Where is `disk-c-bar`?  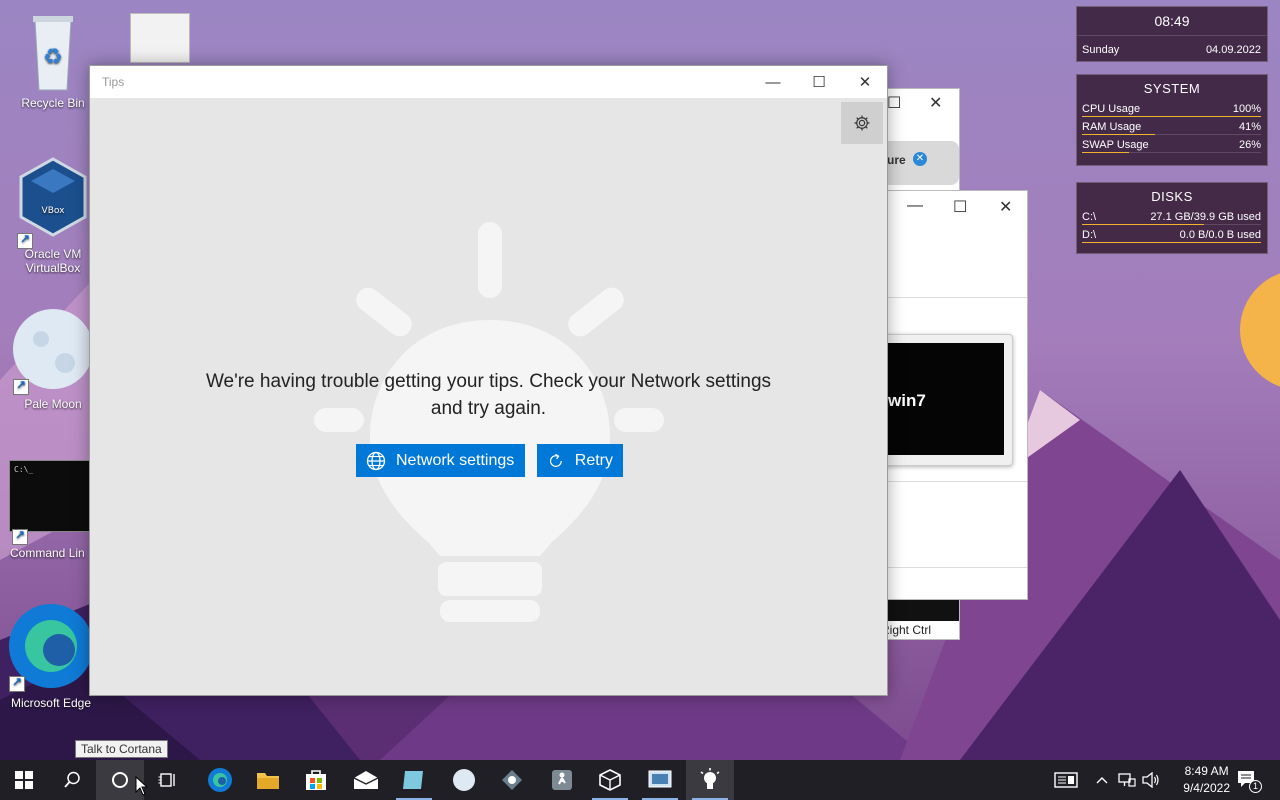
disk-c-bar is located at coordinates (1143, 224).